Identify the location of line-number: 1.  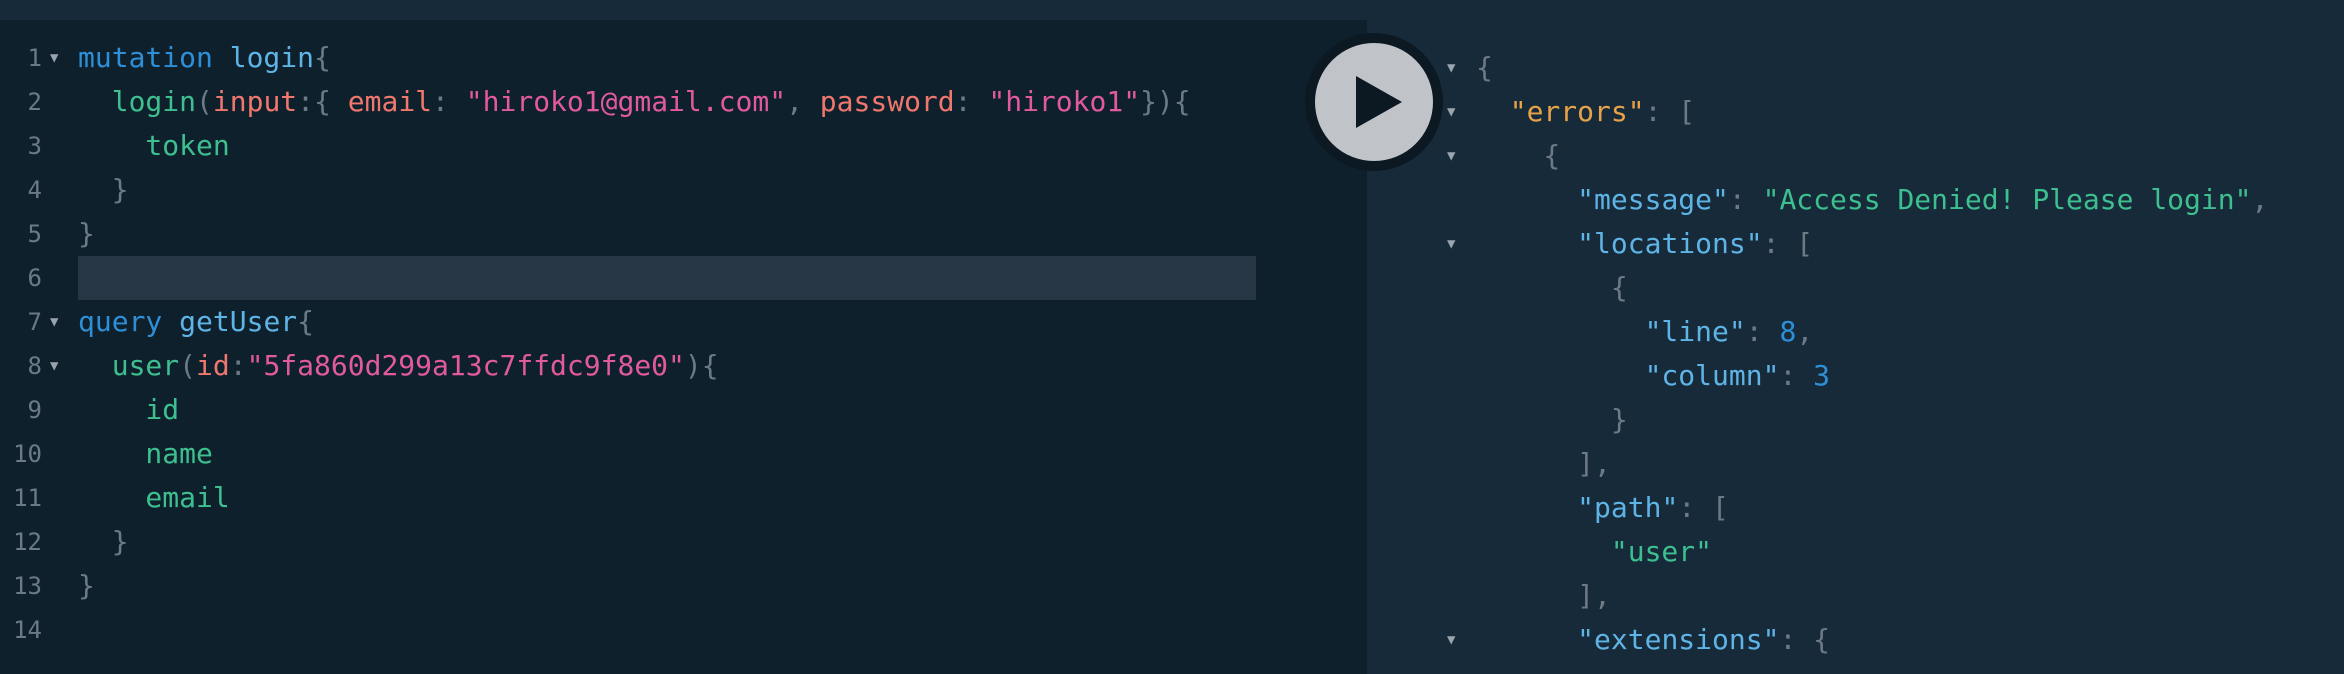
(34, 58).